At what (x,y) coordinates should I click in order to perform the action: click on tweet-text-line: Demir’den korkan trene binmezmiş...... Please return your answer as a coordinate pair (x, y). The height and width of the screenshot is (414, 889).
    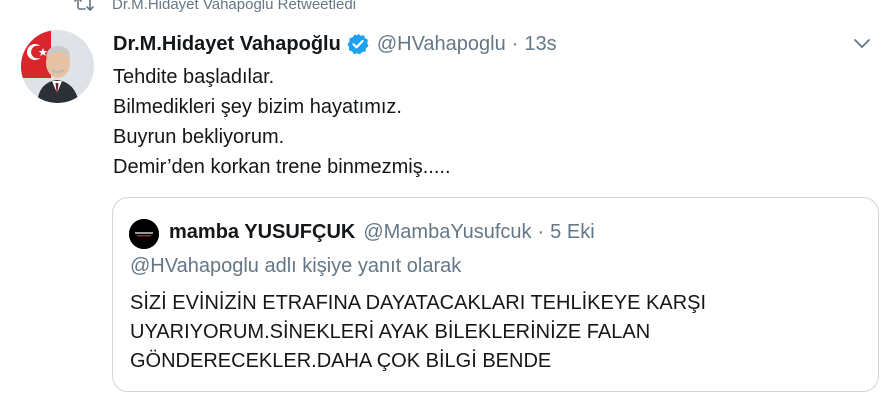
    Looking at the image, I should click on (282, 167).